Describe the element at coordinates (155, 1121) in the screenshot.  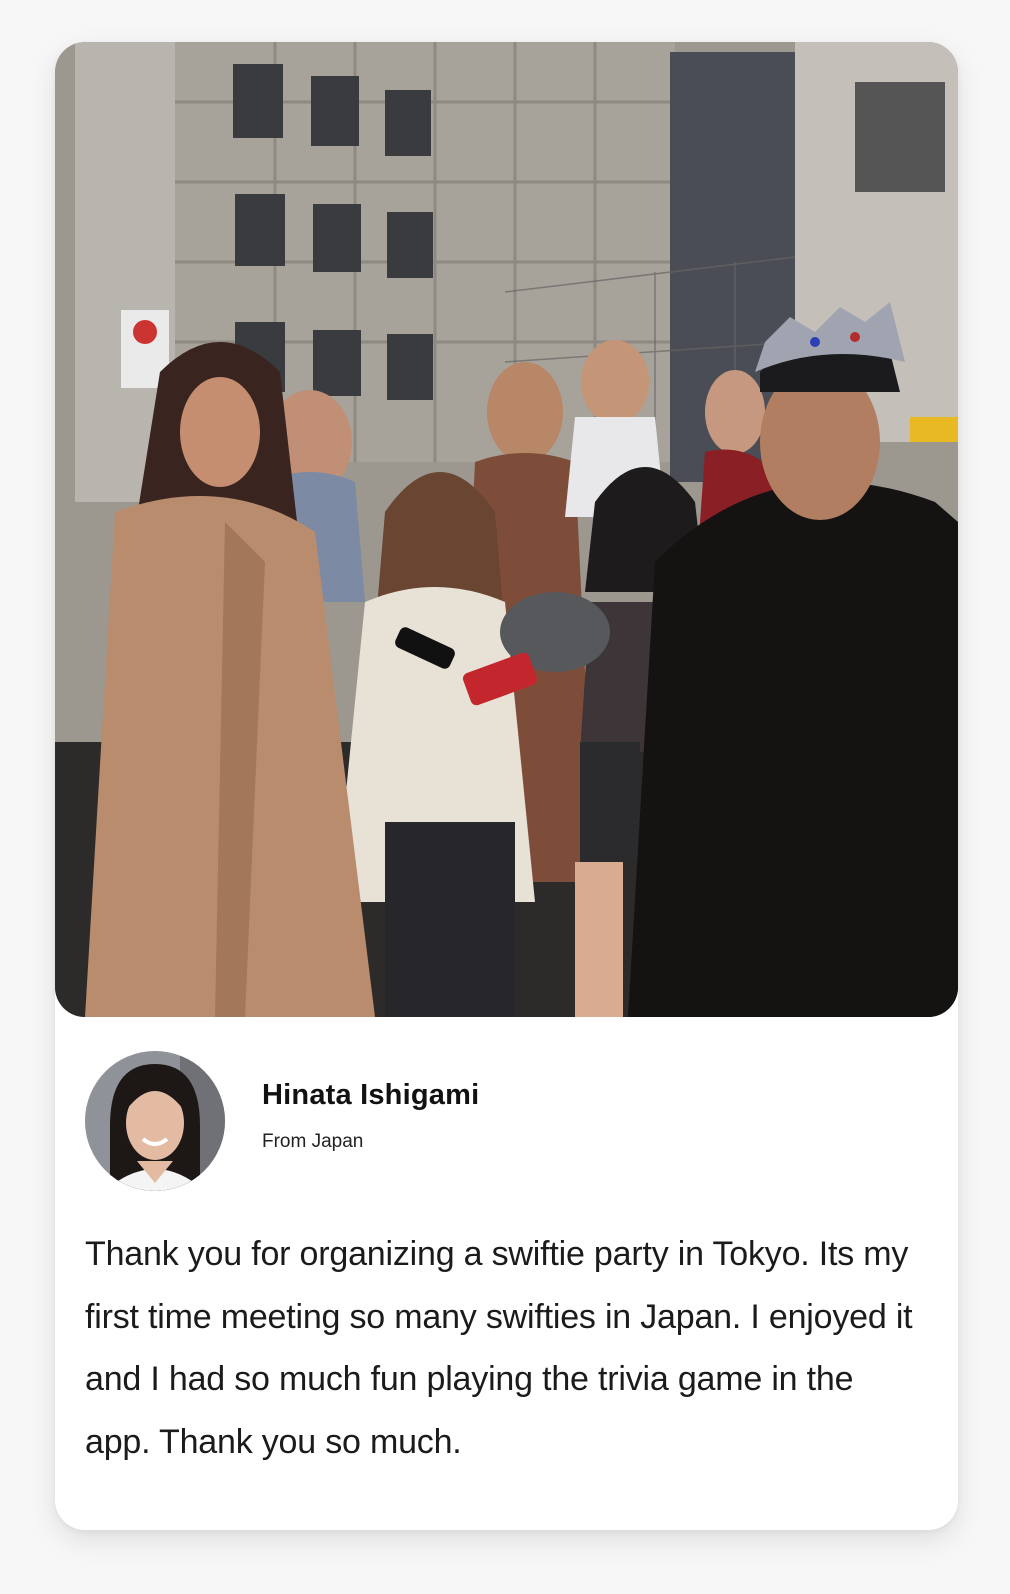
I see `avatar` at that location.